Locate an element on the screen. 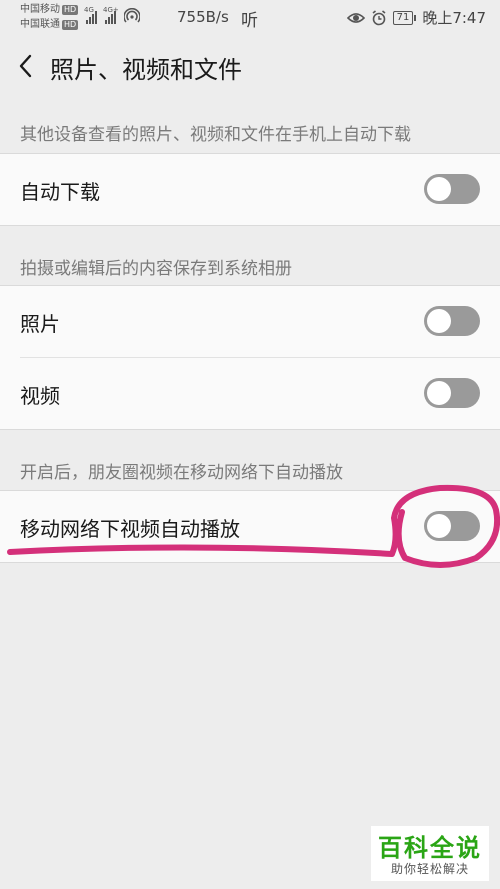 The height and width of the screenshot is (889, 500). signal-icon: 4G is located at coordinates (90, 15).